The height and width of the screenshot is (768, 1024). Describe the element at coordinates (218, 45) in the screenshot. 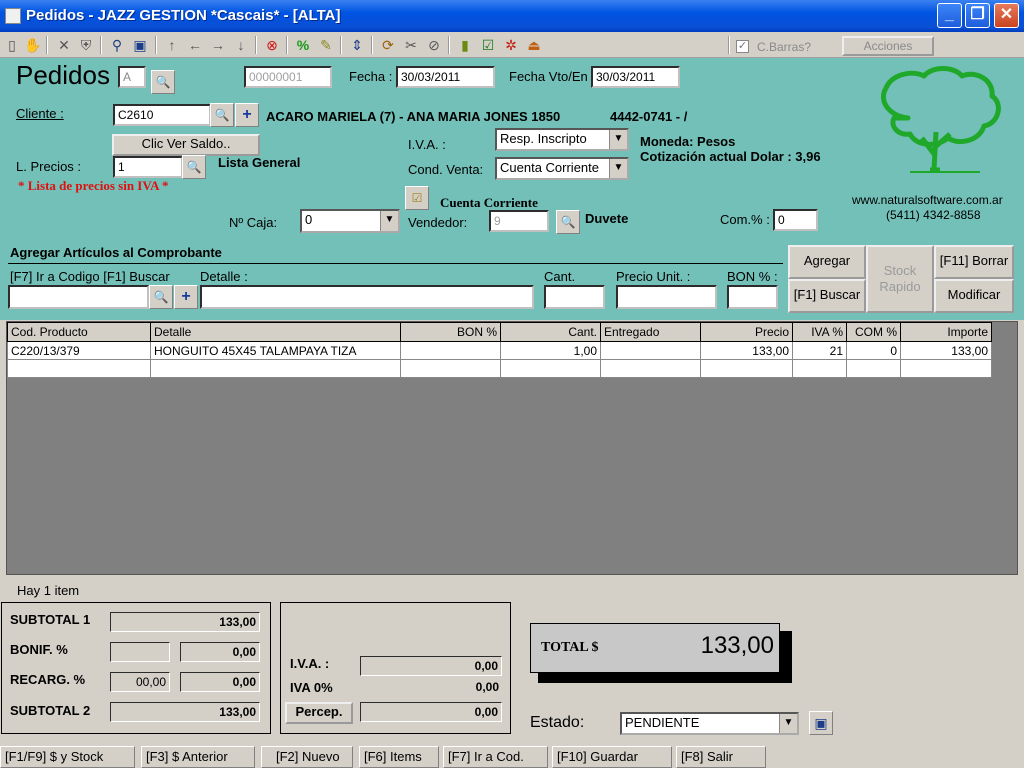

I see `arrow-right-icon: →` at that location.